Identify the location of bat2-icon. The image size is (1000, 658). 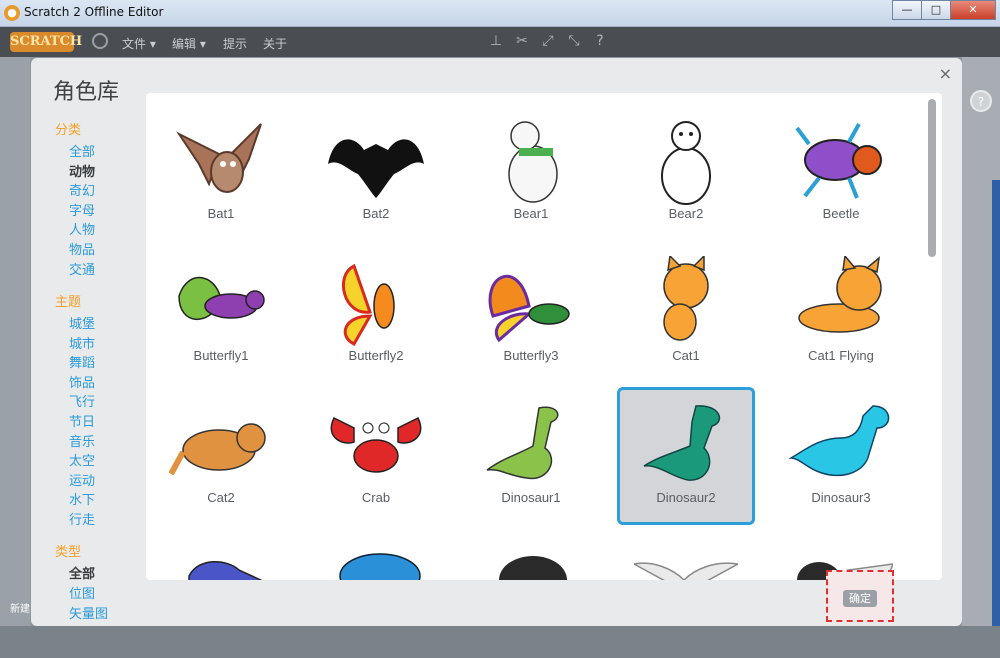
(376, 168).